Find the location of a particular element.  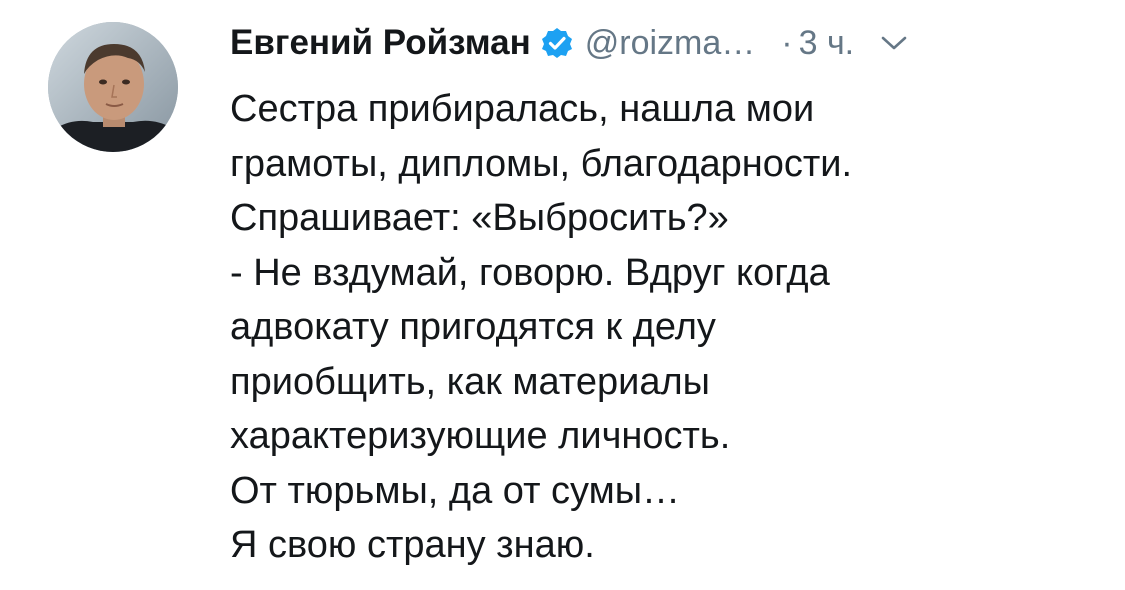

tweet-text-line: - Не вздумай, говорю. Вдруг когда is located at coordinates (530, 272).